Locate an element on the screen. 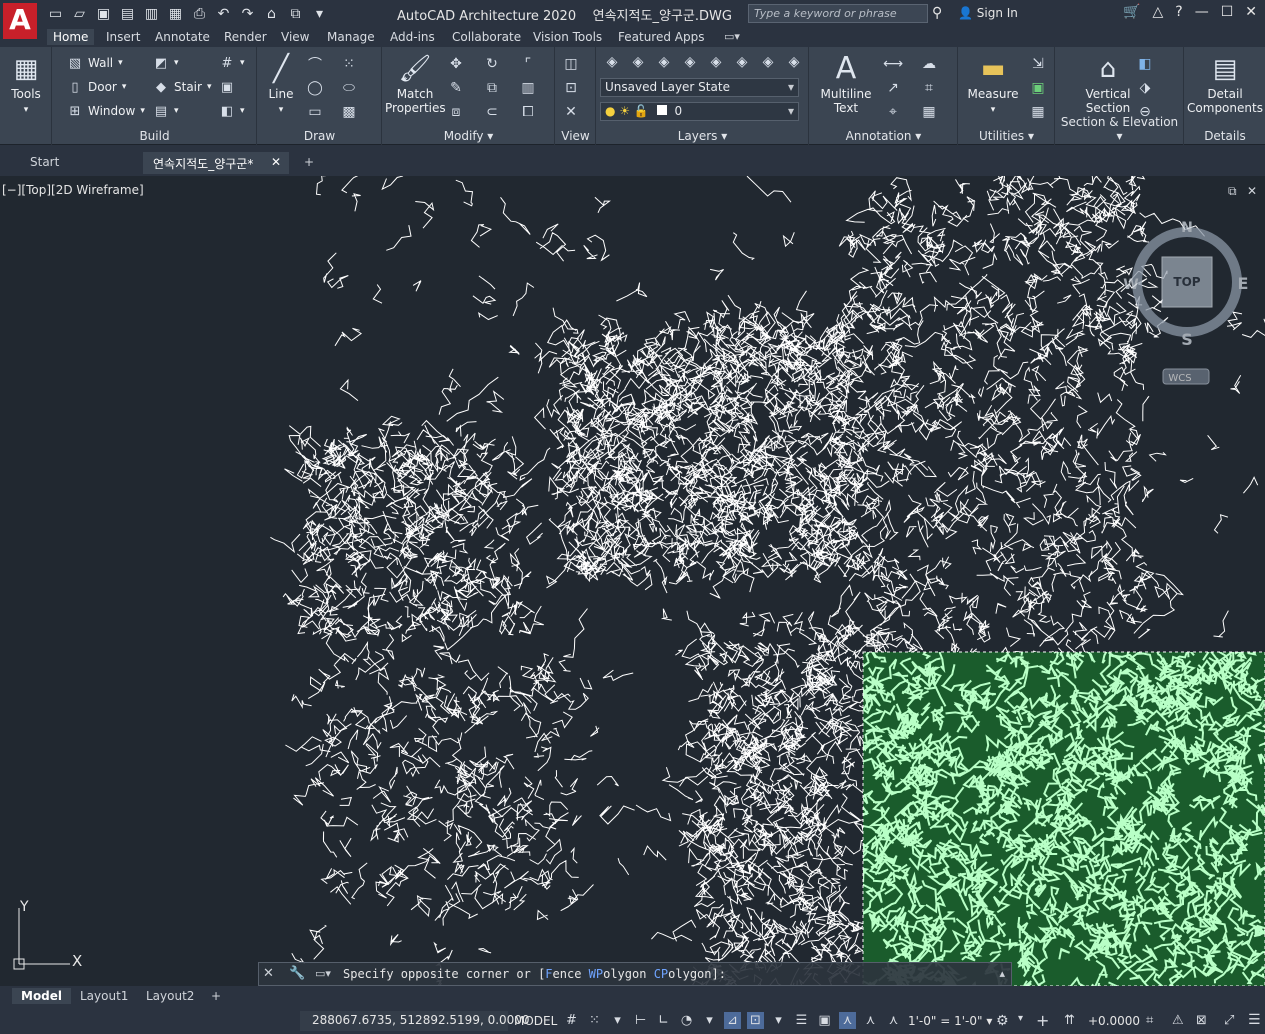 Image resolution: width=1265 pixels, height=1034 pixels. hatch-icon: ▩ is located at coordinates (349, 112).